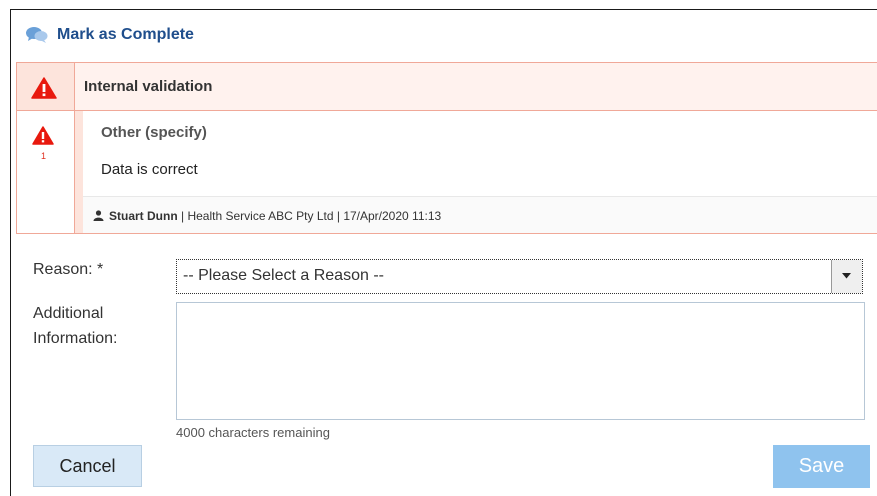 This screenshot has height=496, width=877. What do you see at coordinates (447, 87) in the screenshot?
I see `validation-group-header: Internal validation` at bounding box center [447, 87].